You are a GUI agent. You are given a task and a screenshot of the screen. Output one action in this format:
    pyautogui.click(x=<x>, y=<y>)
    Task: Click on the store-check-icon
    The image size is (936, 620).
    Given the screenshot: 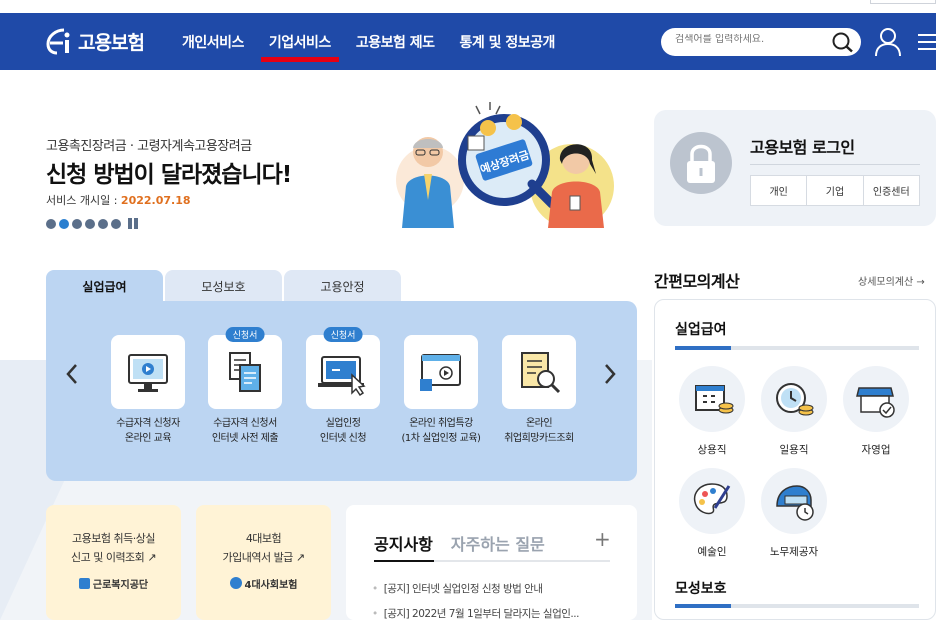 What is the action you would take?
    pyautogui.click(x=876, y=399)
    